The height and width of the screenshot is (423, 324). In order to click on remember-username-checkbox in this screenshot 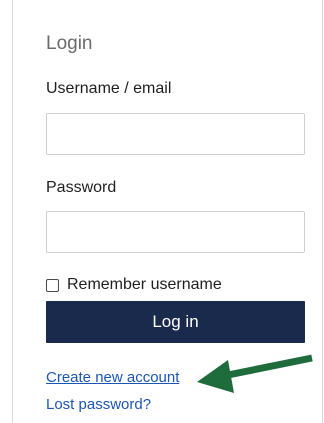, I will do `click(52, 285)`.